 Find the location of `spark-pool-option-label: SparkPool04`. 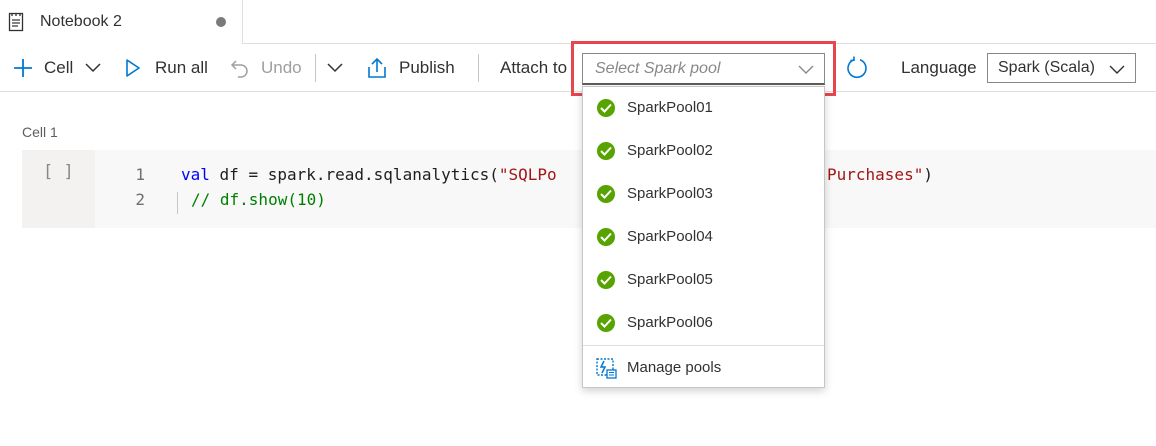

spark-pool-option-label: SparkPool04 is located at coordinates (670, 236).